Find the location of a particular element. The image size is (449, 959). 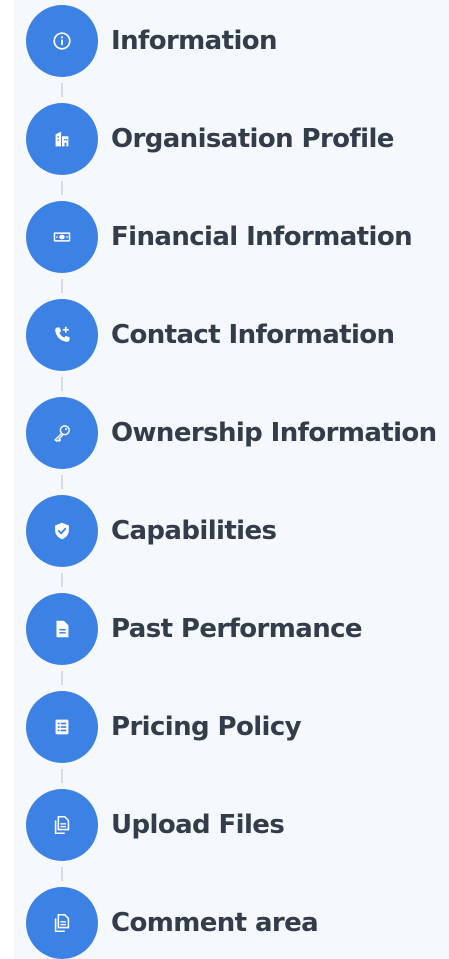

list-icon is located at coordinates (62, 727).